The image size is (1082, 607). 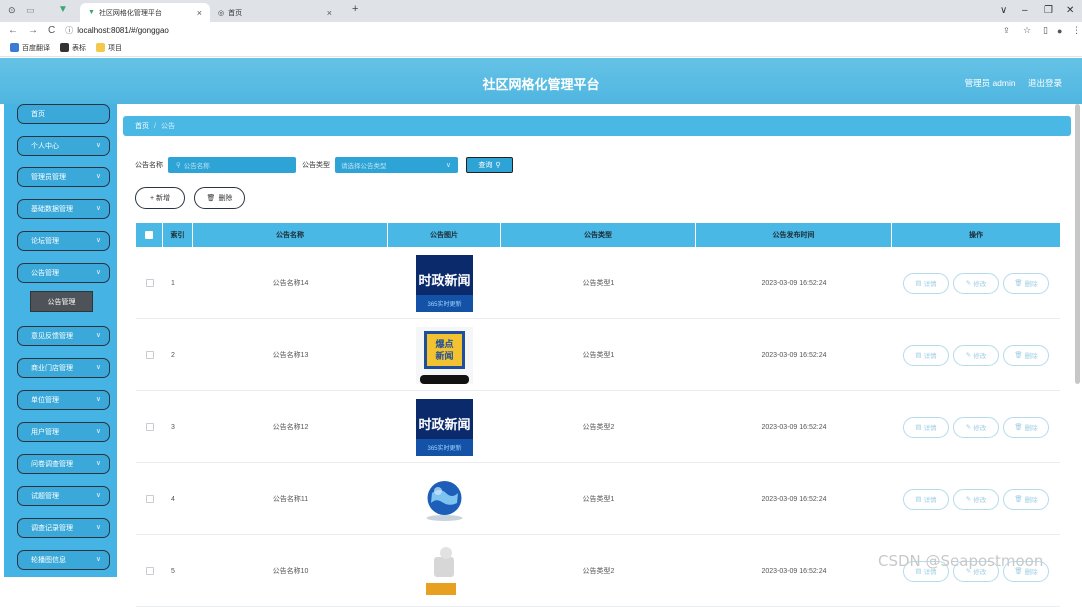 What do you see at coordinates (444, 304) in the screenshot?
I see `svg-text: 365实时更新` at bounding box center [444, 304].